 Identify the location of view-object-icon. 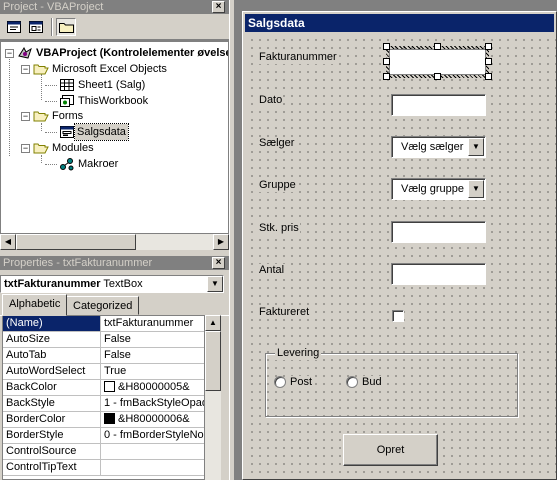
(36, 27).